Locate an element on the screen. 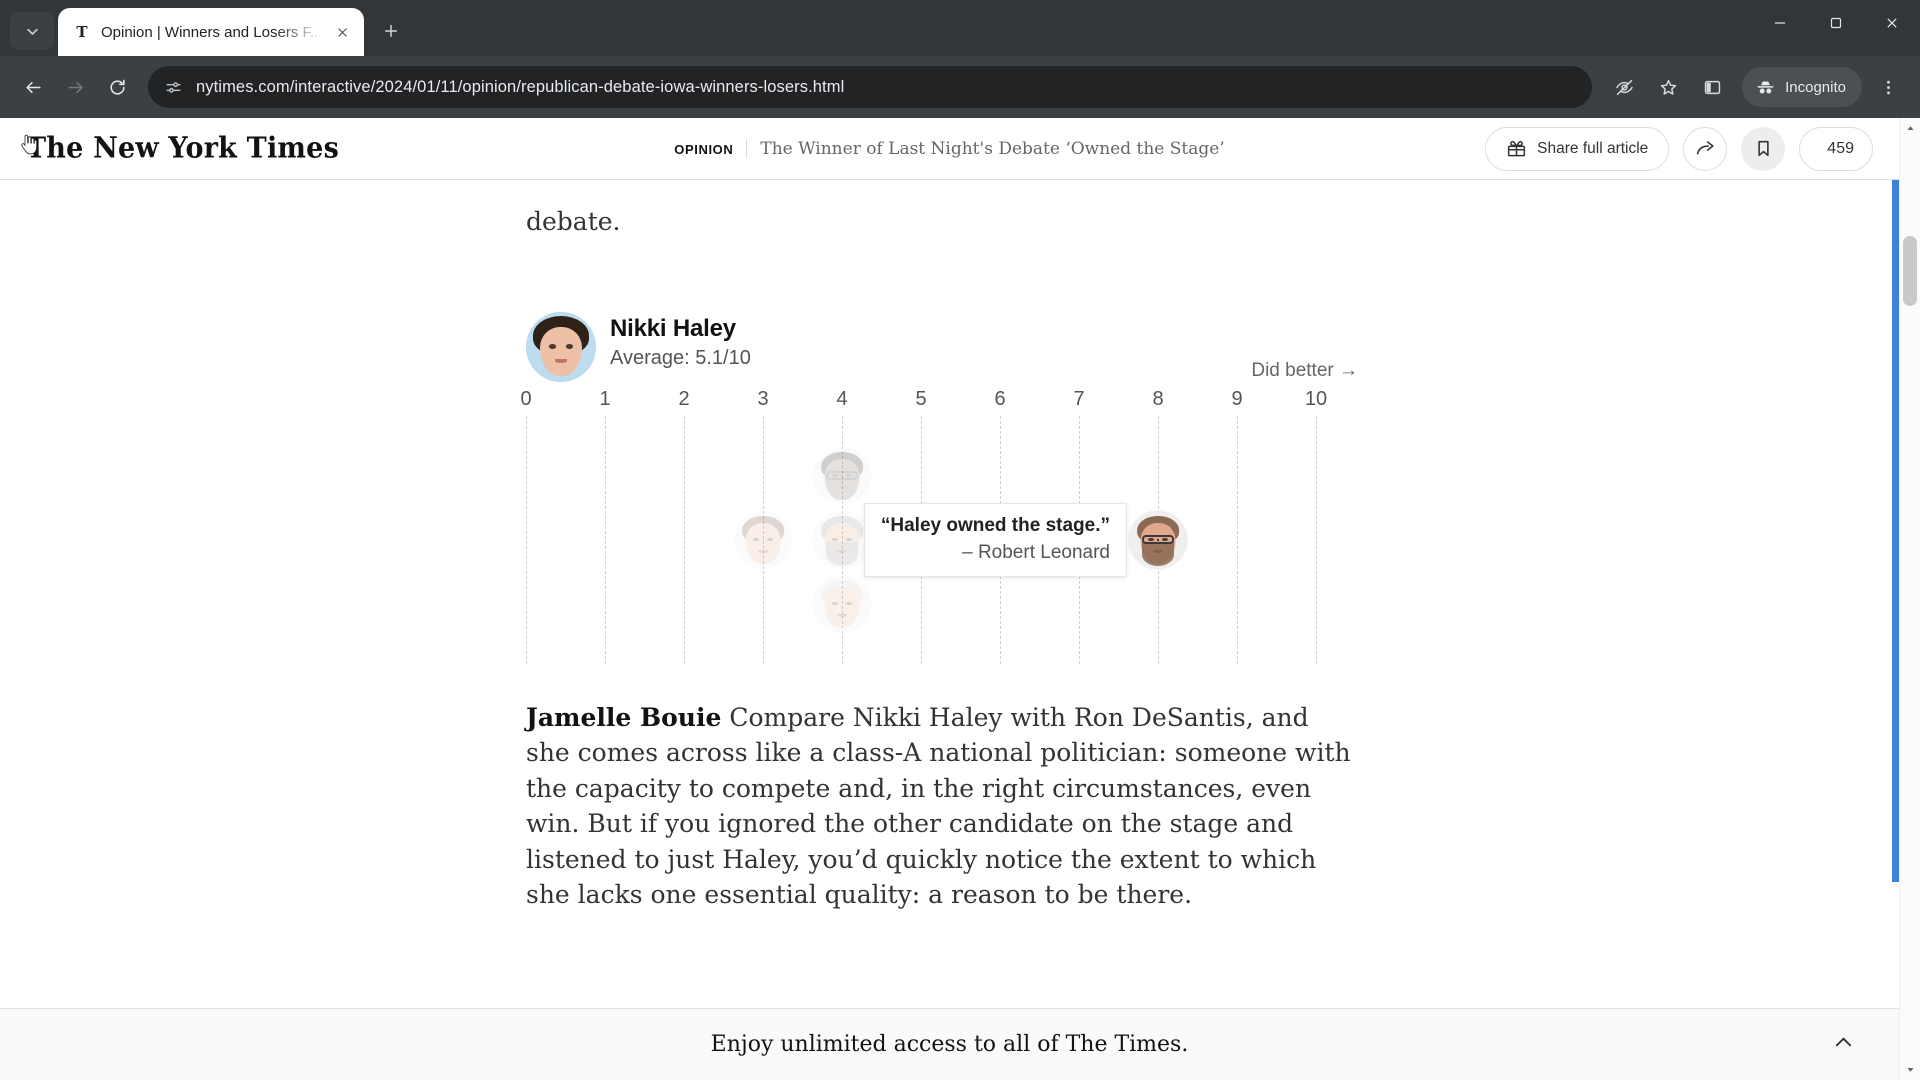  site-settings-icon is located at coordinates (173, 87).